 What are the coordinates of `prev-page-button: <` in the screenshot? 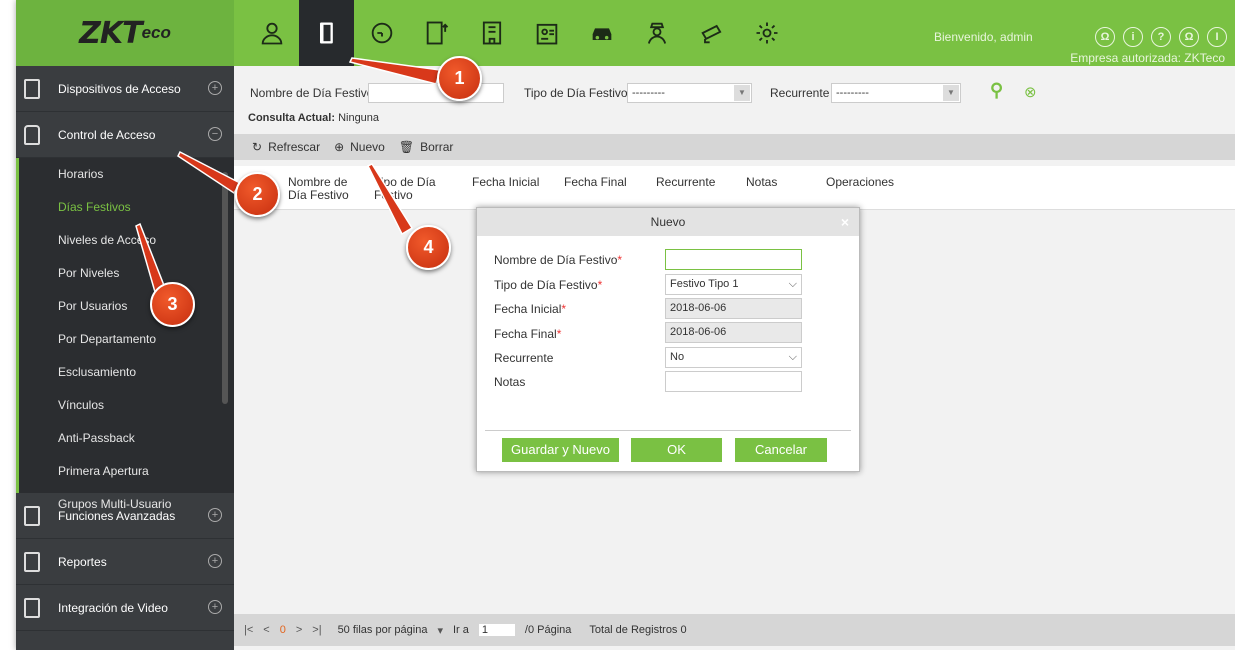 It's located at (266, 630).